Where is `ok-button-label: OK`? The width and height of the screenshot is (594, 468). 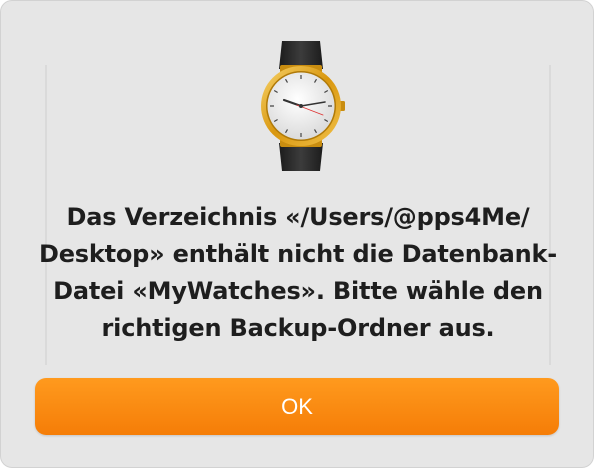
ok-button-label: OK is located at coordinates (297, 406).